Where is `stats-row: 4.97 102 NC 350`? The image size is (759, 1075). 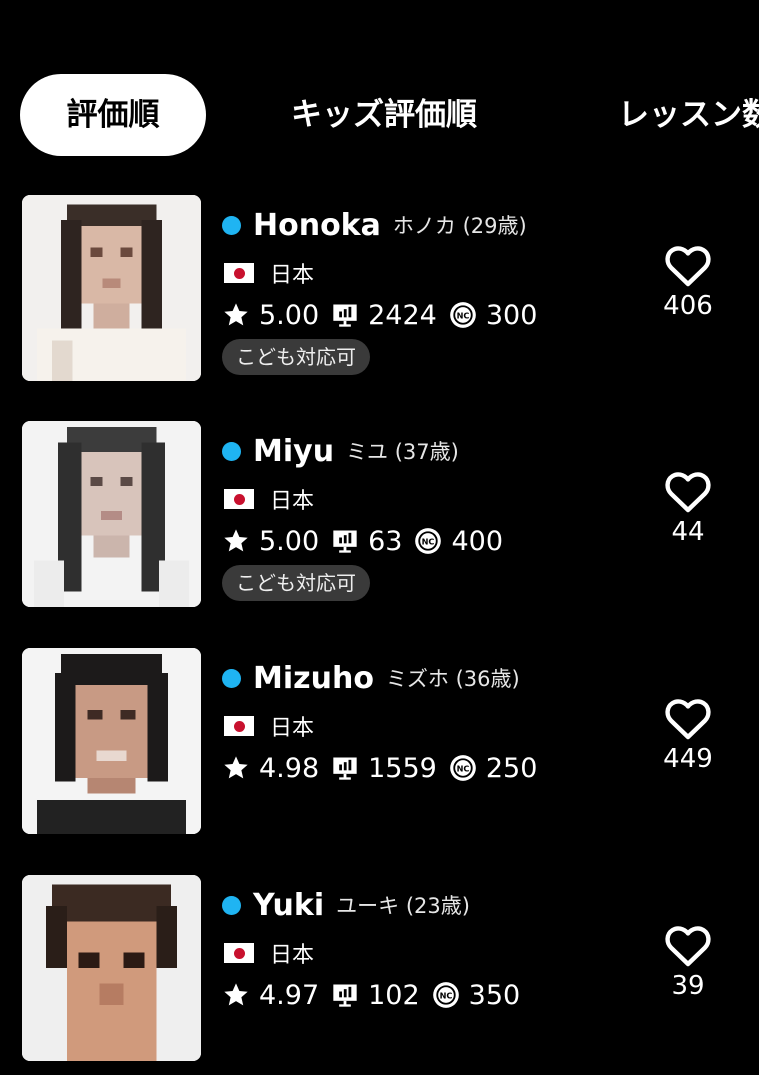
stats-row: 4.97 102 NC 350 is located at coordinates (377, 995).